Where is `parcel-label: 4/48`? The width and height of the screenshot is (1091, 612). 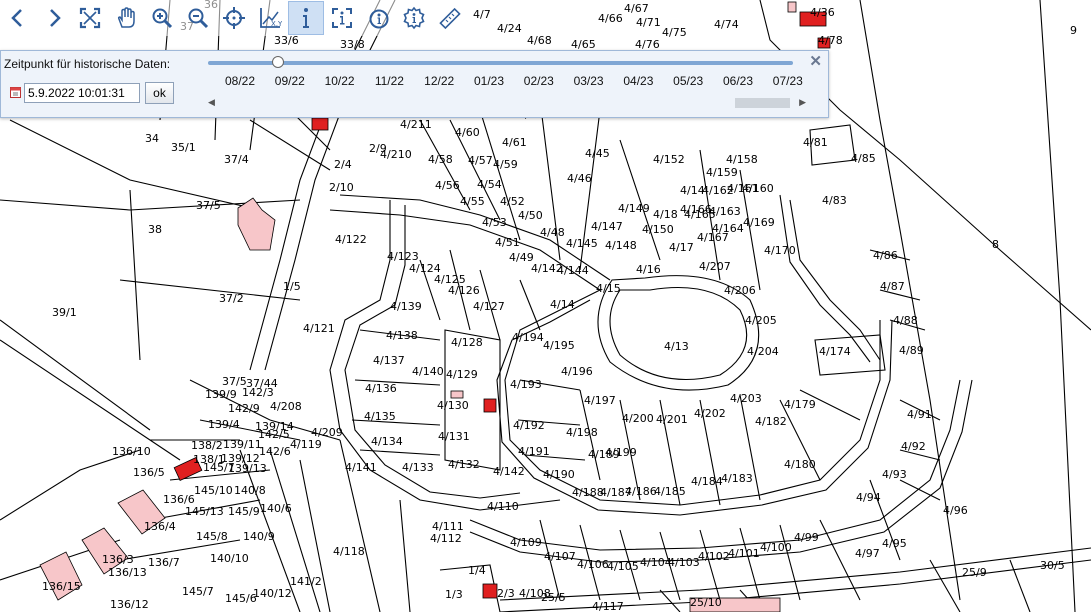
parcel-label: 4/48 is located at coordinates (552, 232).